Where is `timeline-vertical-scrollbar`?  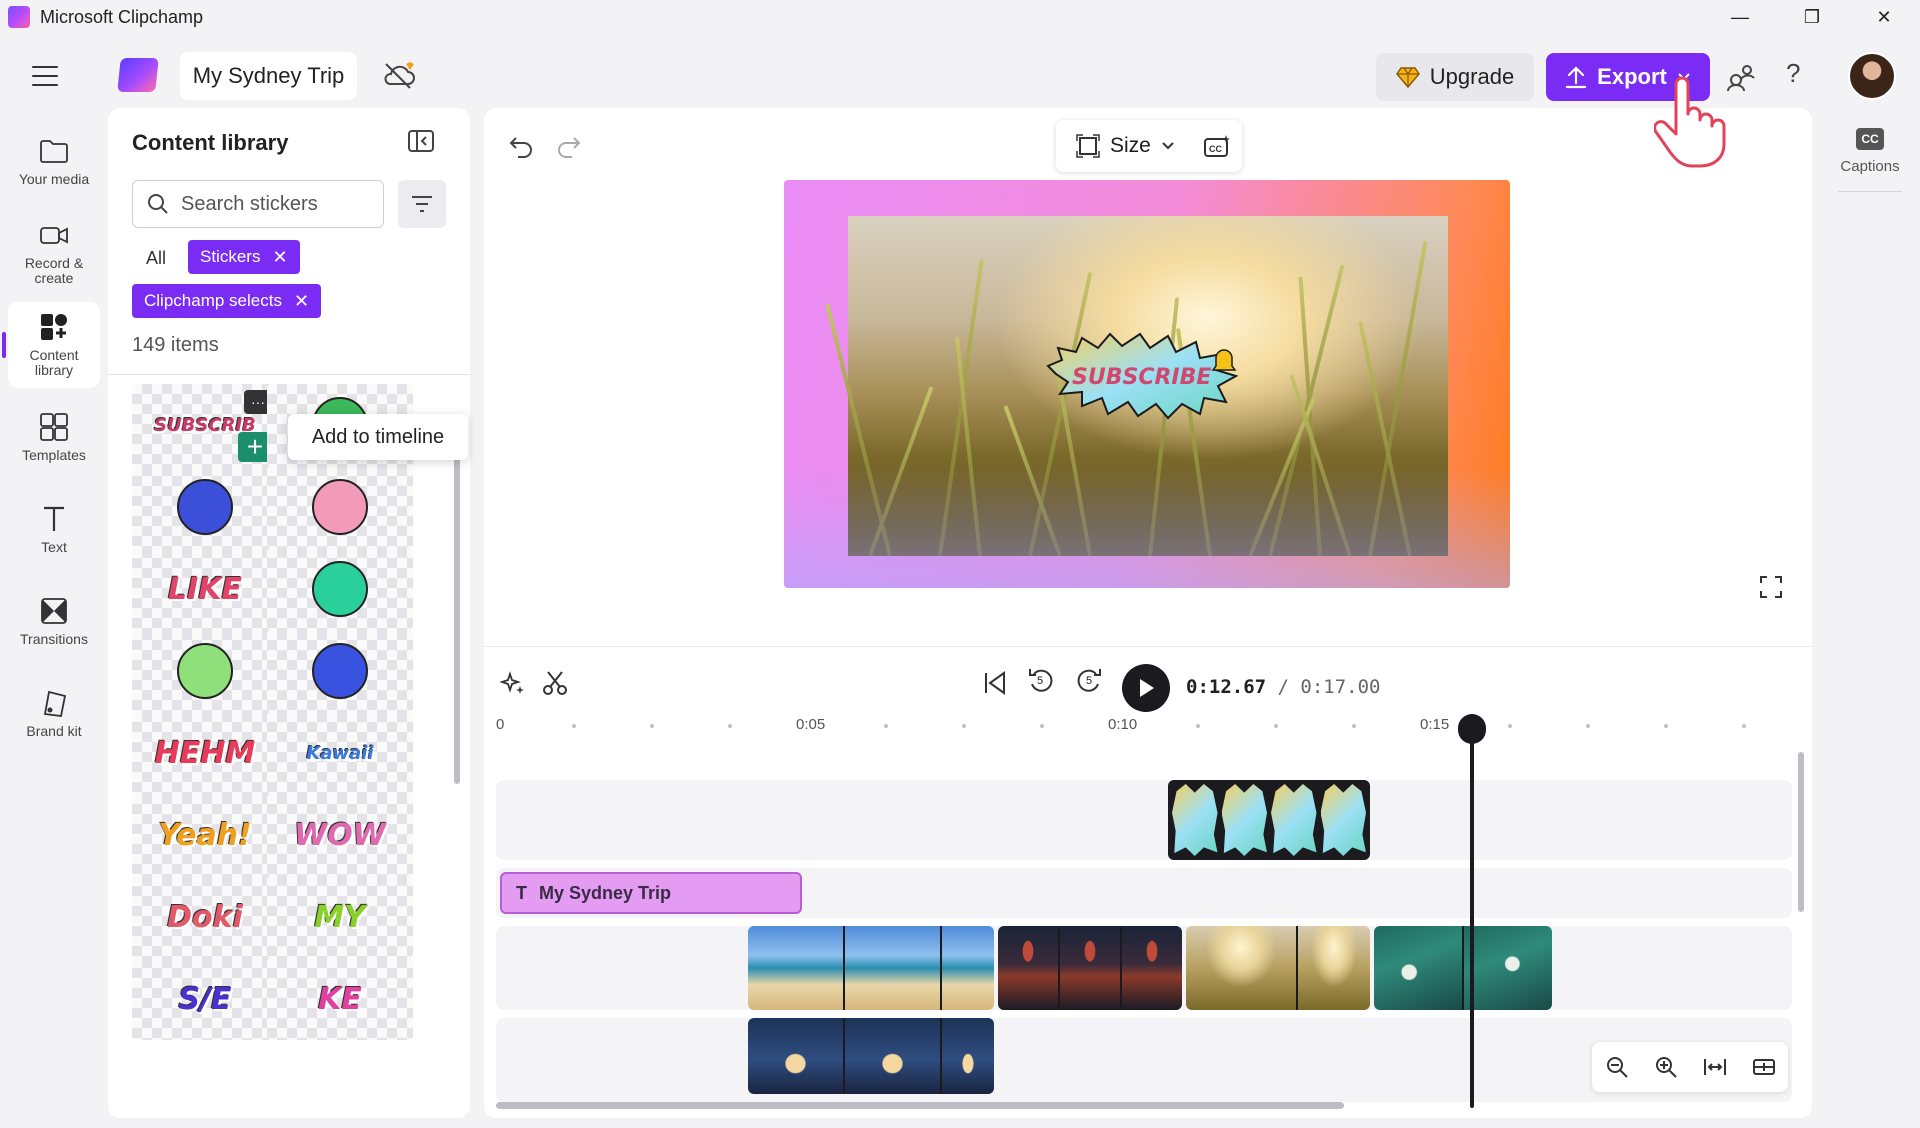
timeline-vertical-scrollbar is located at coordinates (1801, 832).